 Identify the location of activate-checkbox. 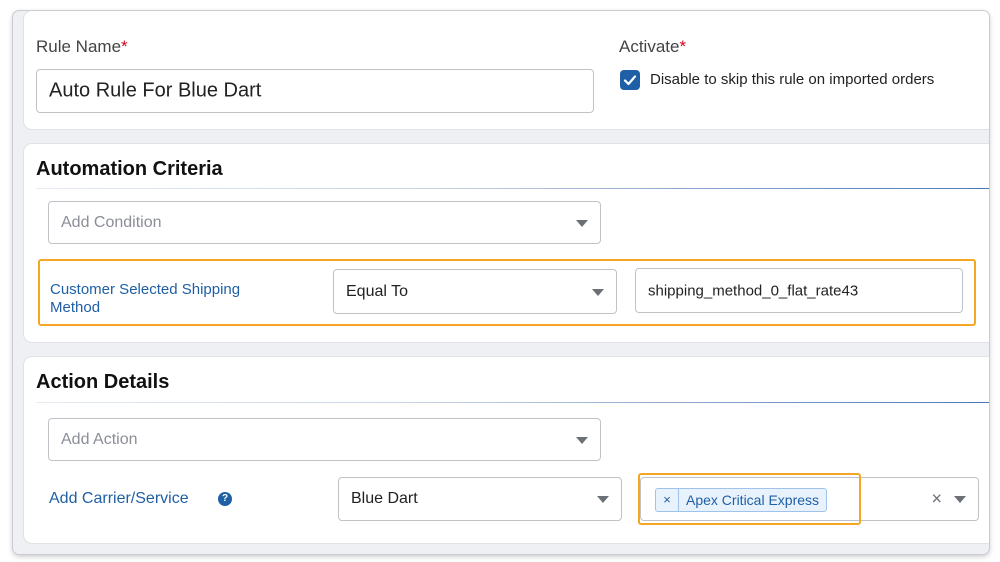
(630, 80).